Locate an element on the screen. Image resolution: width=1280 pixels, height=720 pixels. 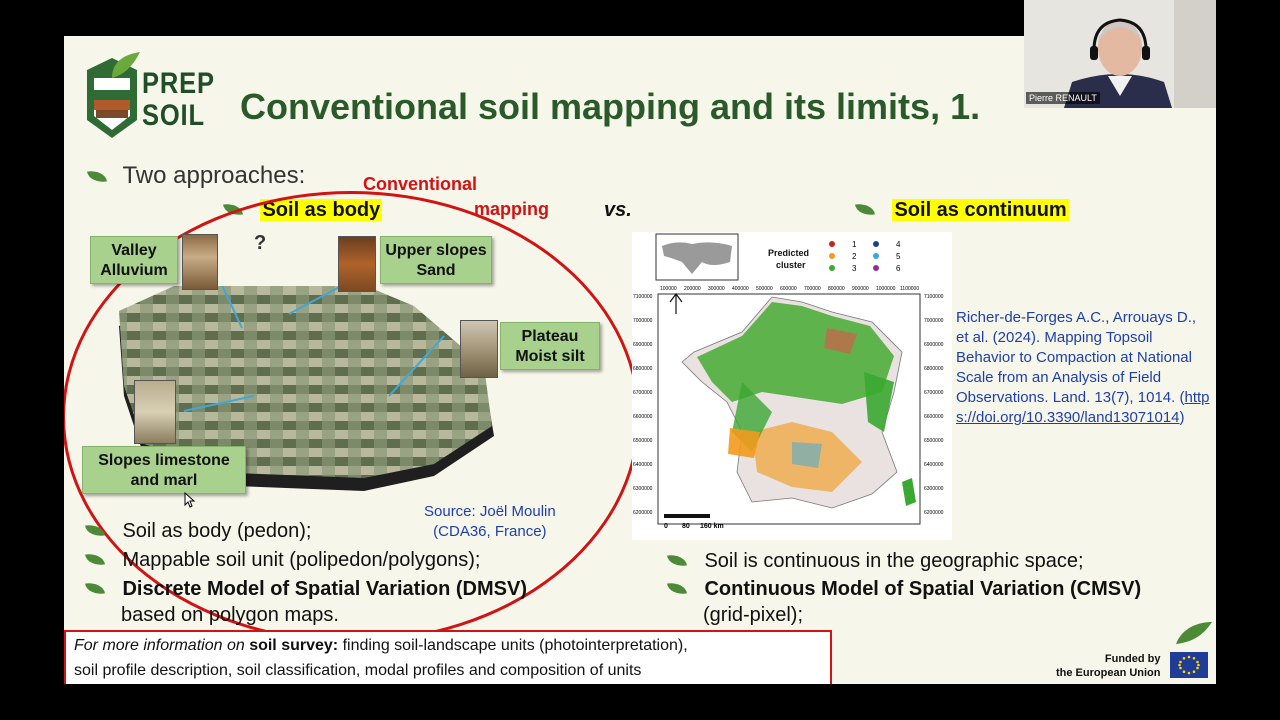
legend-title-2: cluster is located at coordinates (791, 265).